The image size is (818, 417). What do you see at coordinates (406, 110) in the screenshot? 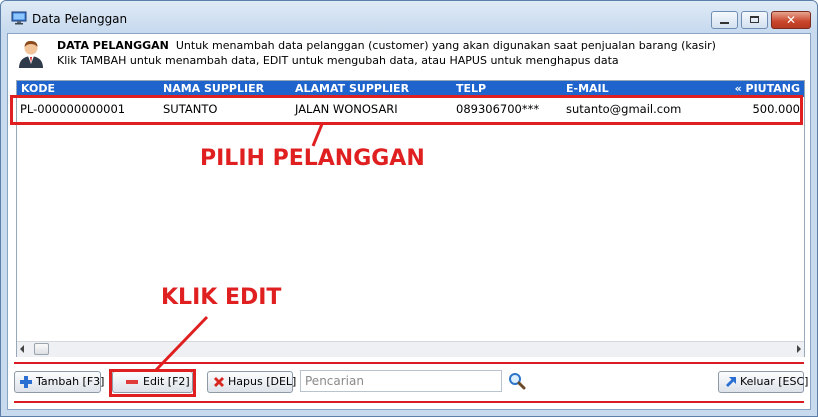
I see `select-row-highlight` at bounding box center [406, 110].